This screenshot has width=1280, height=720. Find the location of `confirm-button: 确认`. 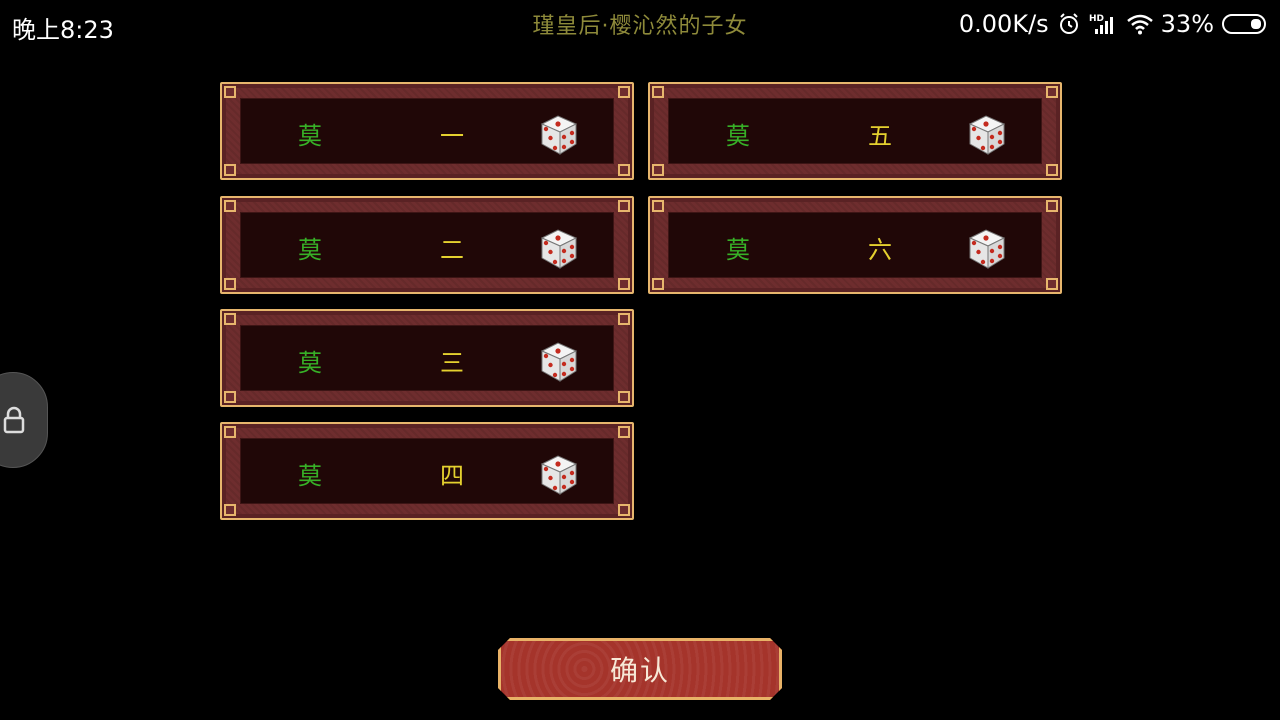

confirm-button: 确认 is located at coordinates (640, 669).